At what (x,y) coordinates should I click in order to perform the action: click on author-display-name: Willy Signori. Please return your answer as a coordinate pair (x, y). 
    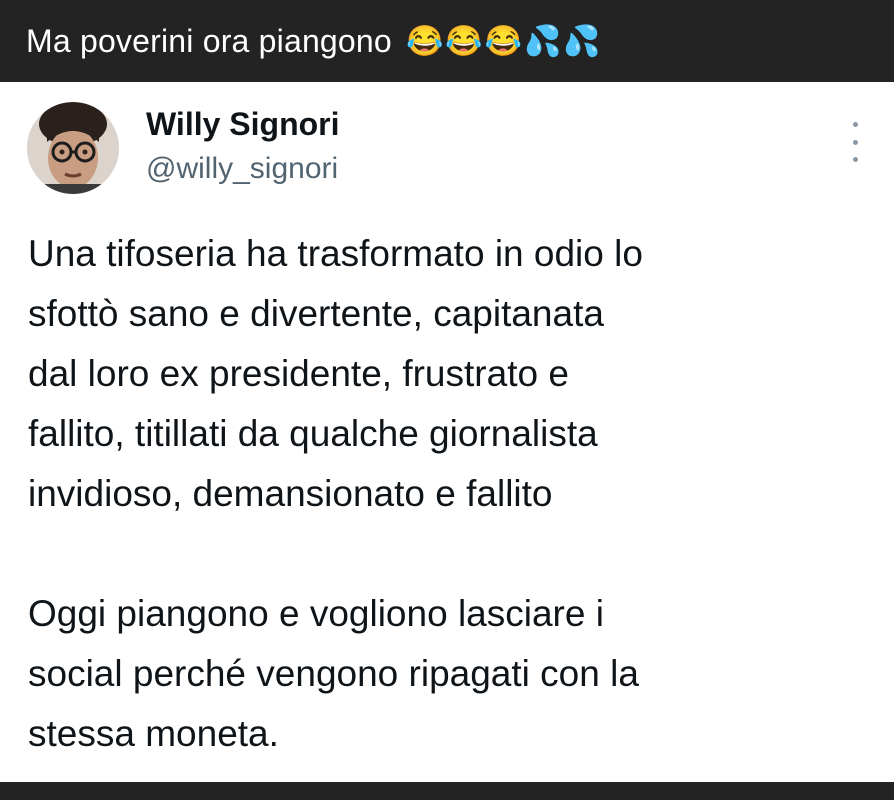
    Looking at the image, I should click on (243, 124).